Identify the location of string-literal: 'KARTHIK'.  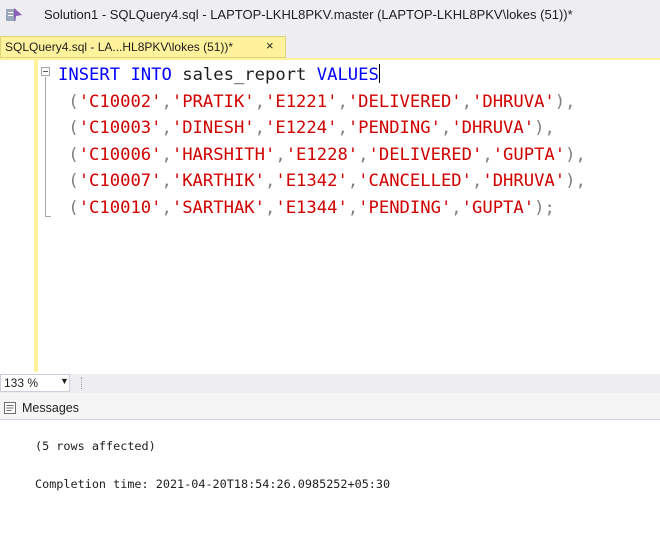
(218, 181).